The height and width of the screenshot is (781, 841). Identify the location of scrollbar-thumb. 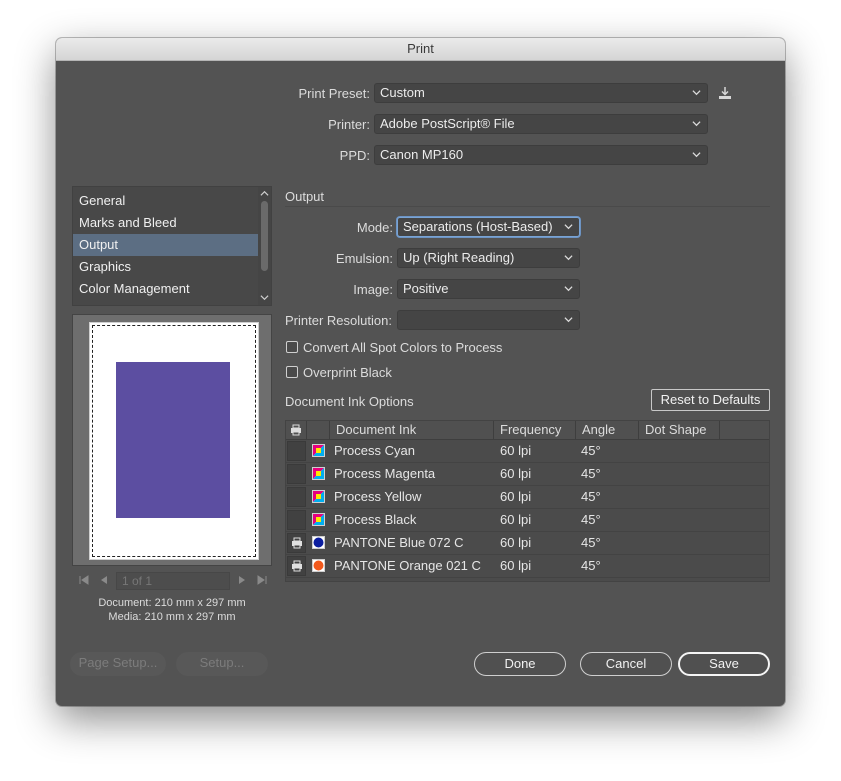
(264, 236).